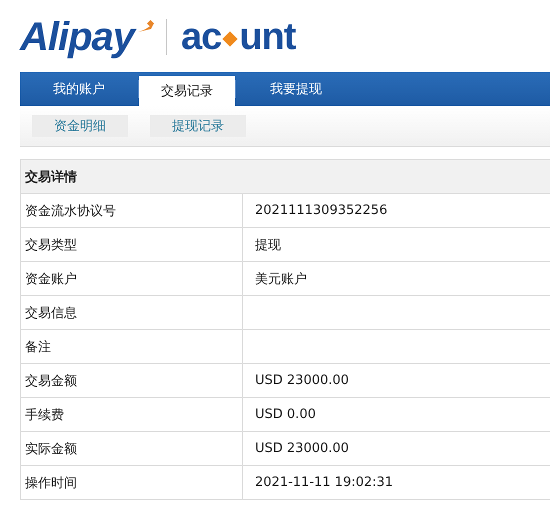 The height and width of the screenshot is (513, 550). What do you see at coordinates (132, 278) in the screenshot?
I see `field-label: 资金账户` at bounding box center [132, 278].